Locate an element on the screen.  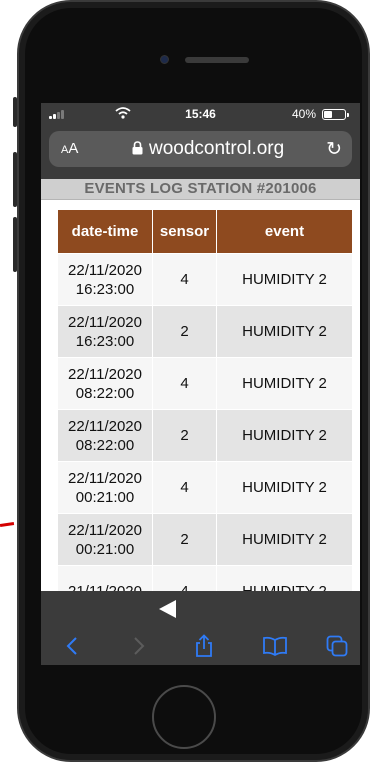
table-row: 22/11/2020 08:22:00 2 HUMIDITY 2 is located at coordinates (205, 435).